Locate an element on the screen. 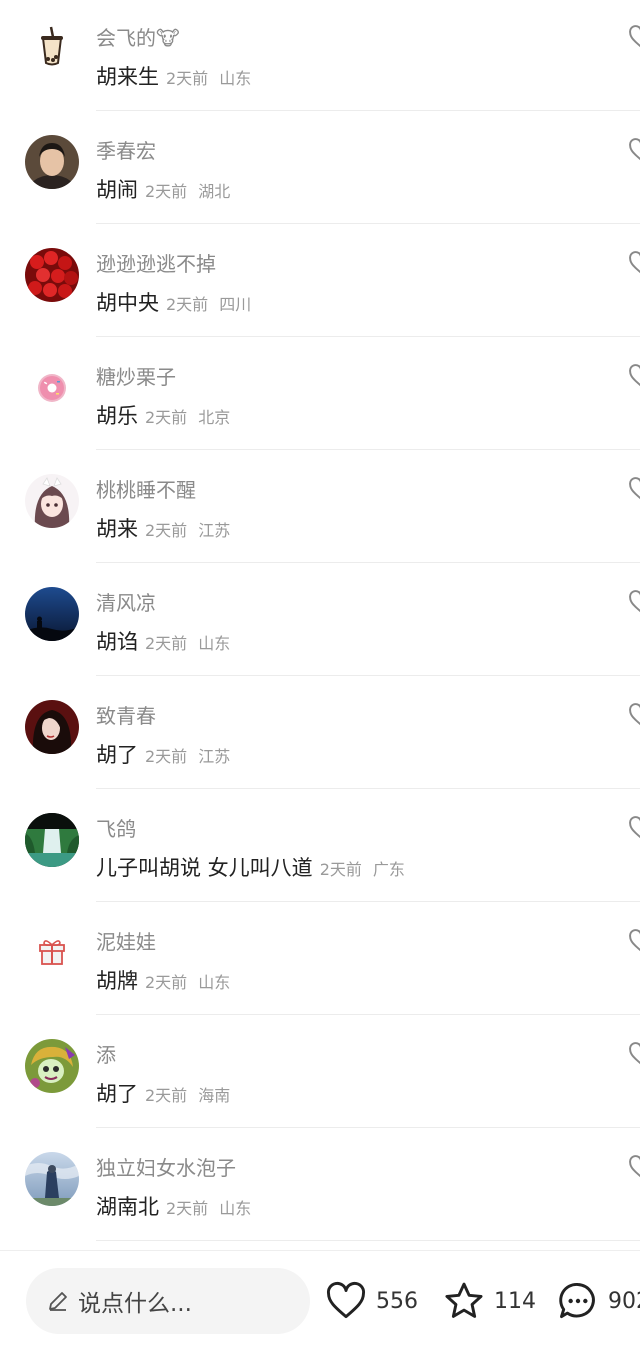 This screenshot has width=640, height=1348. comment-text: 胡中央 is located at coordinates (127, 303).